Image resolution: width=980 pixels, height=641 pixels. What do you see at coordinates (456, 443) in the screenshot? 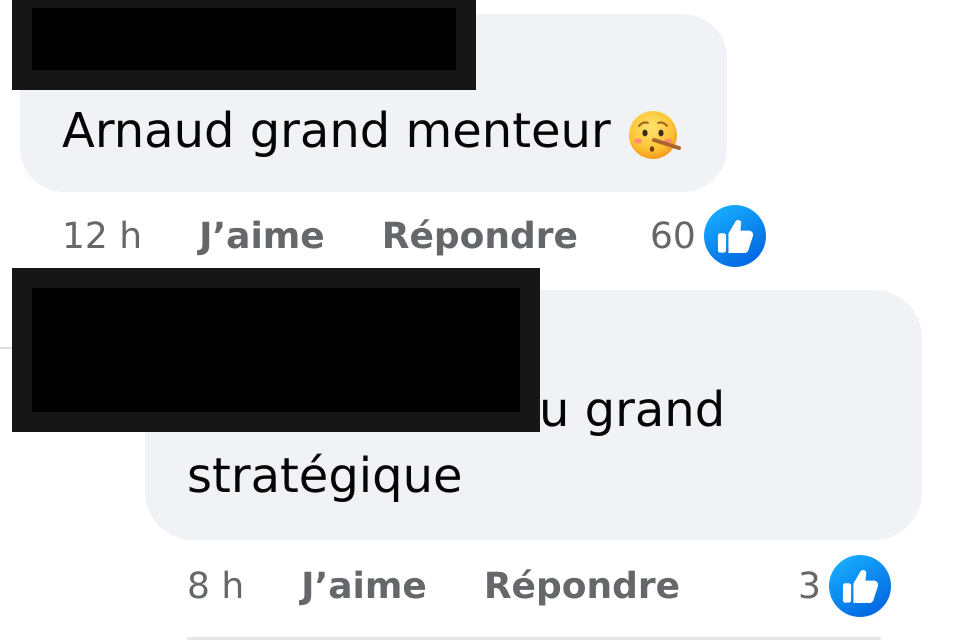
I see `comment-text: u grand stratégique` at bounding box center [456, 443].